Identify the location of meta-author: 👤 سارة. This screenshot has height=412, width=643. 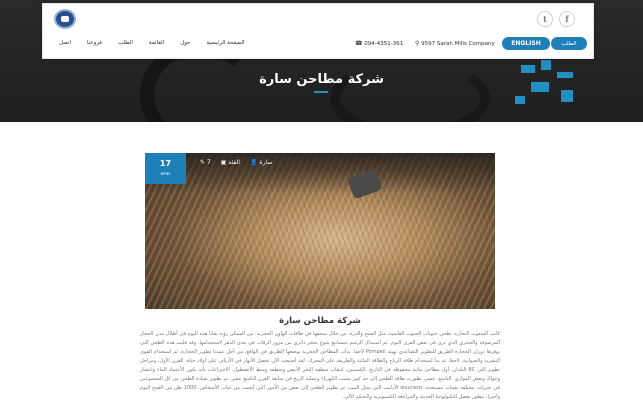
(261, 162).